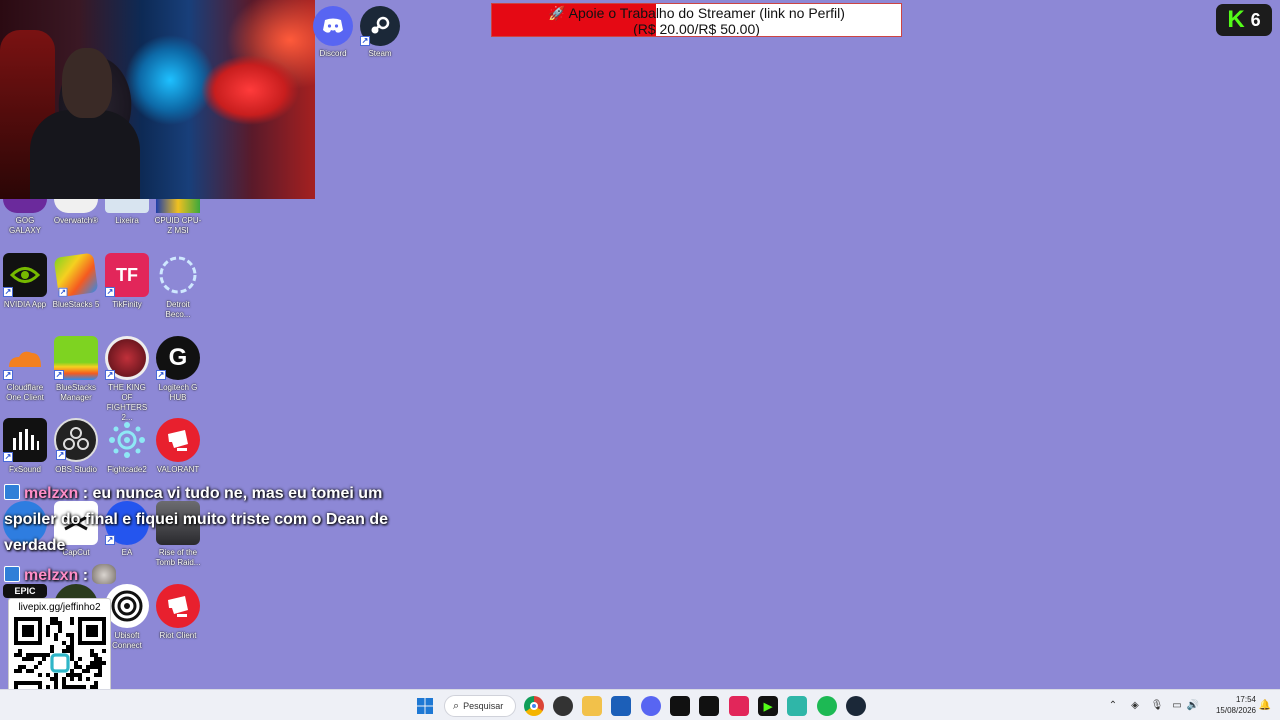 This screenshot has width=1280, height=720. Describe the element at coordinates (178, 392) in the screenshot. I see `icon-label: Logitech G HUB` at that location.